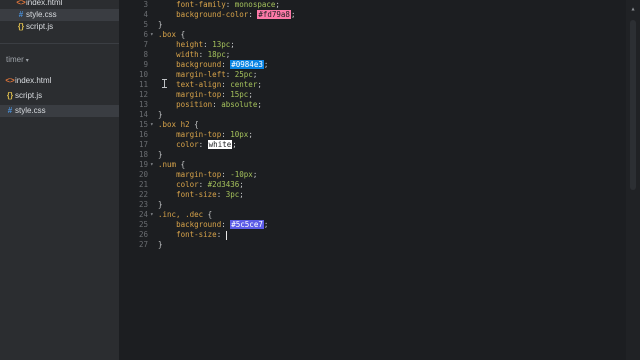  I want to click on code-line: position: absolute;, so click(210, 105).